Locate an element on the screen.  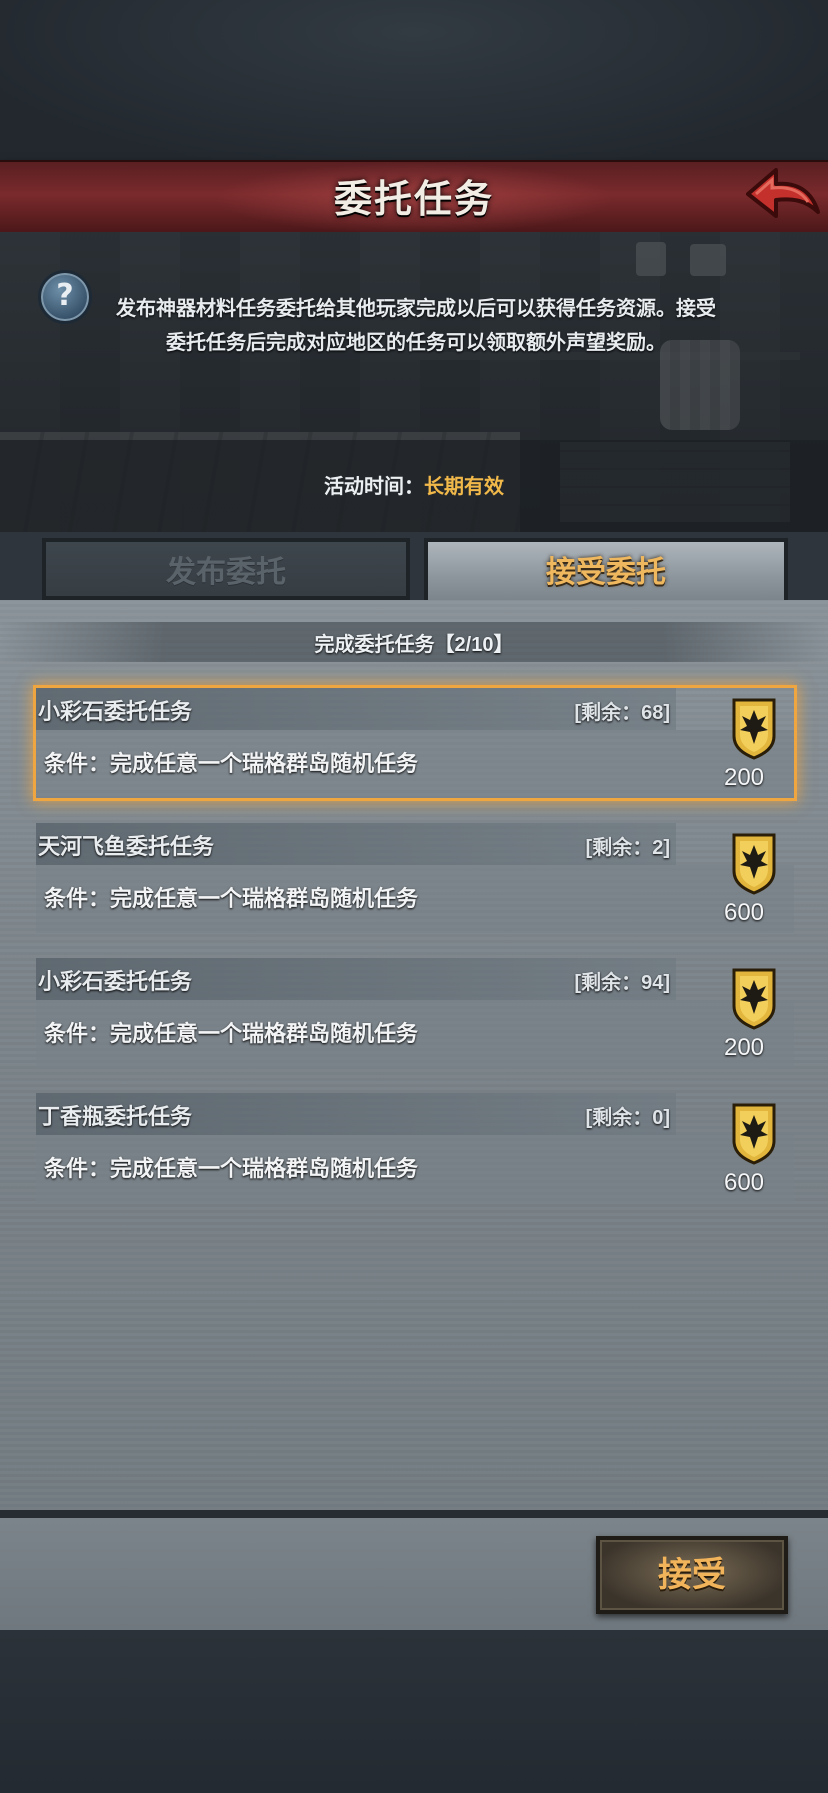
intro-line-1: 发布神器材料任务委托给其他玩家完成以后可以获得任务资源。接受 is located at coordinates (416, 309).